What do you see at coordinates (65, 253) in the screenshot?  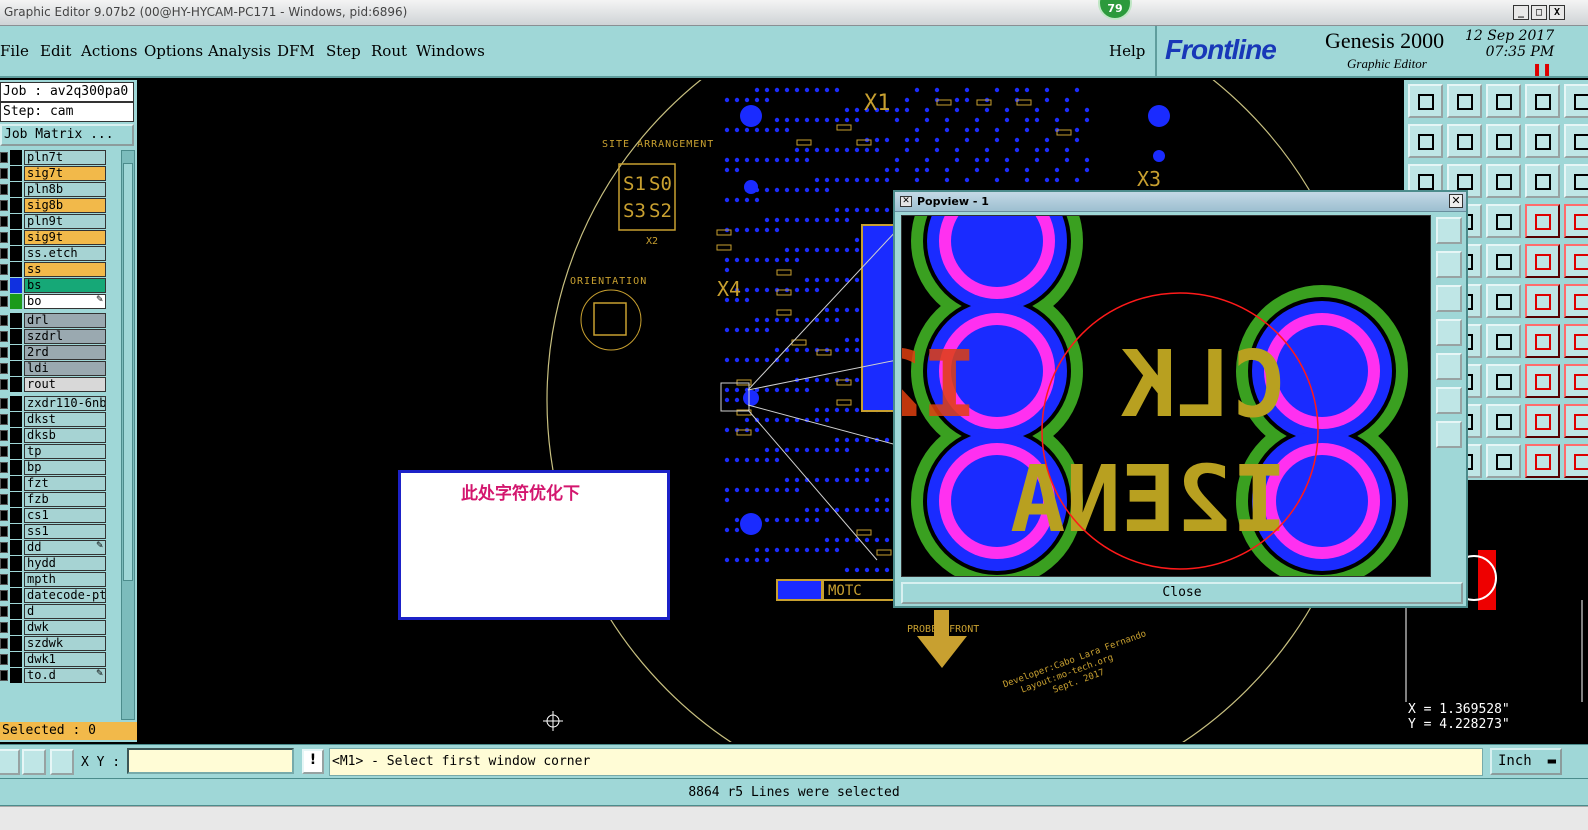 I see `layer-name: ss.etch` at bounding box center [65, 253].